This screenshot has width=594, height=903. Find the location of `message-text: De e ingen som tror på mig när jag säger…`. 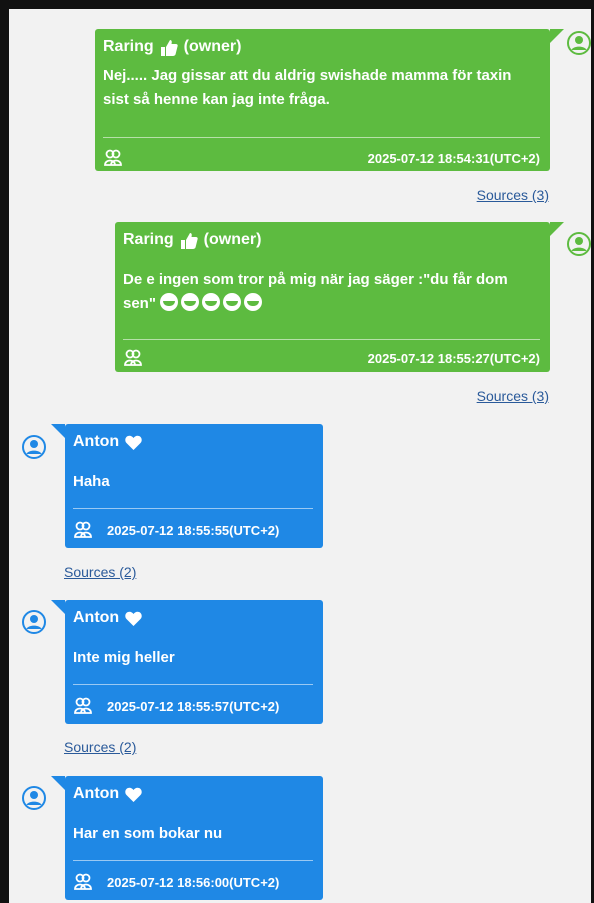

message-text: De e ingen som tror på mig när jag säger… is located at coordinates (315, 291).